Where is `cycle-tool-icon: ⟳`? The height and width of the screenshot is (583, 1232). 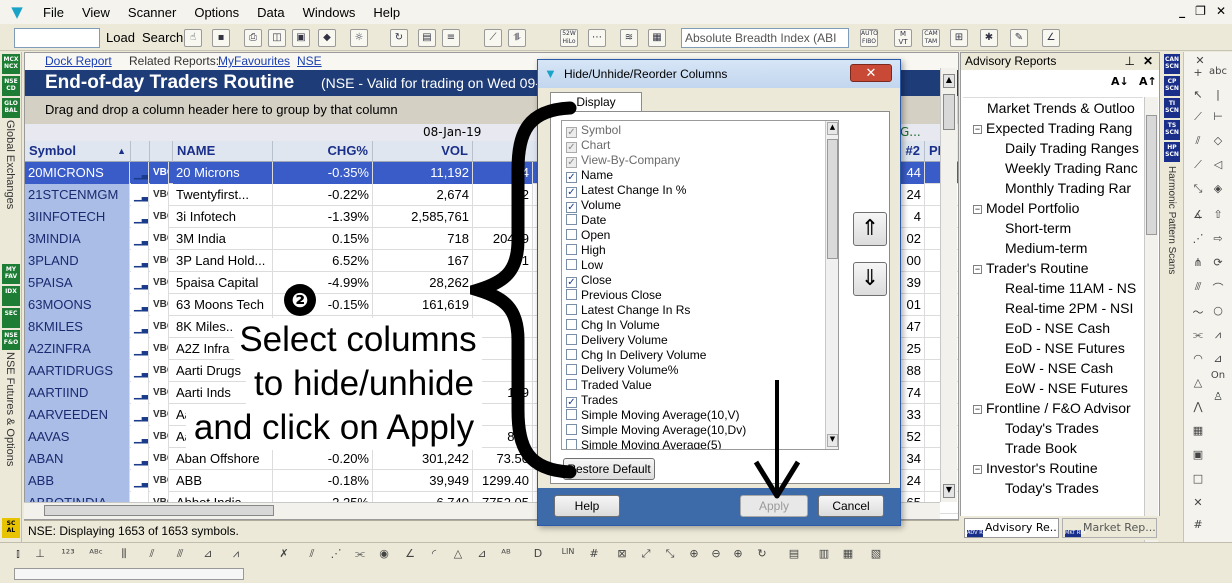 cycle-tool-icon: ⟳ is located at coordinates (1218, 265).